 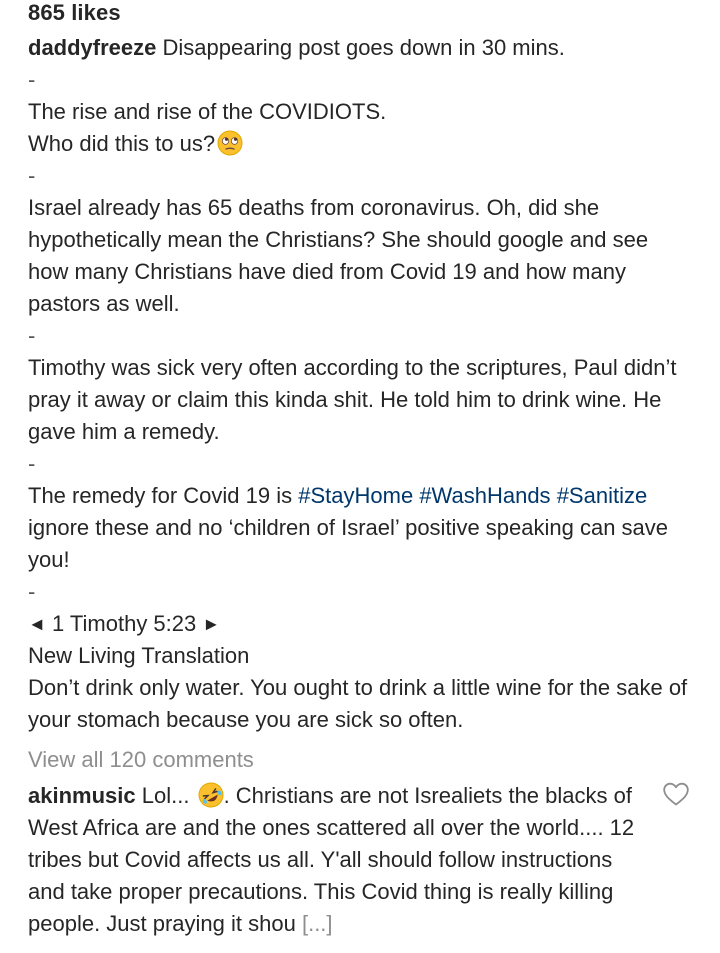 I want to click on face-with-rolling-eyes-icon, so click(x=230, y=143).